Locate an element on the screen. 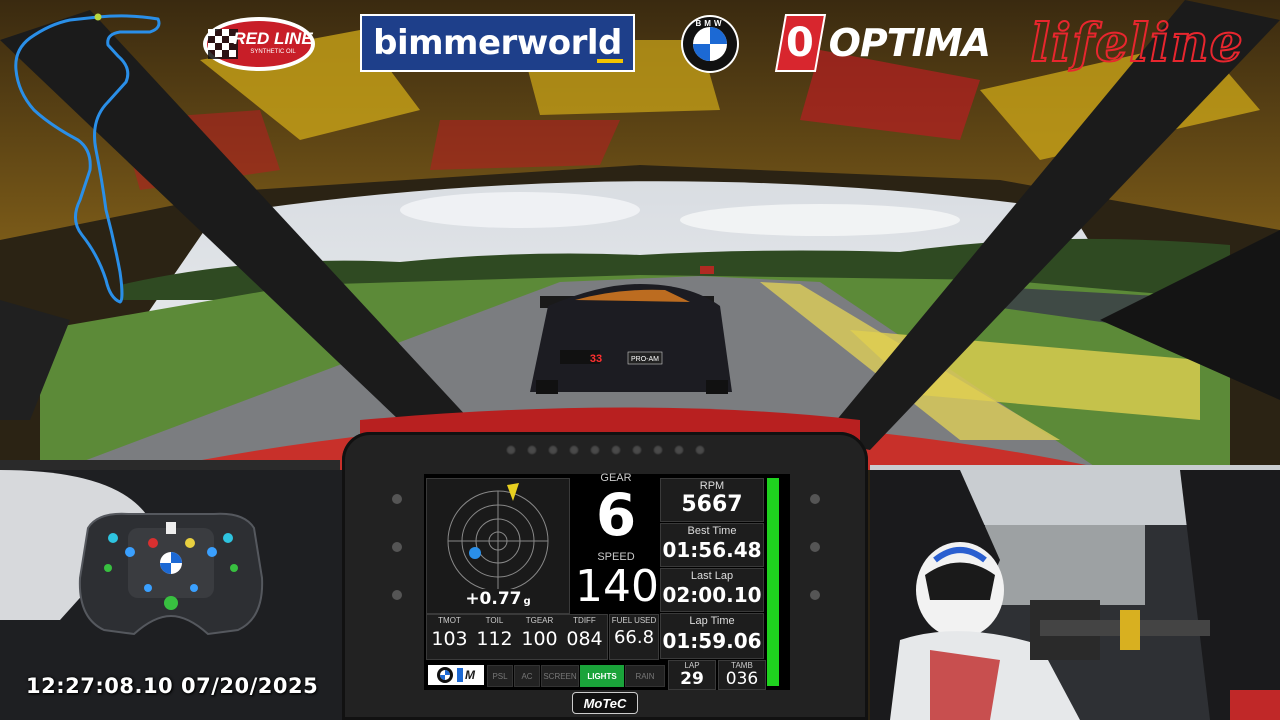  gforce-target-icon is located at coordinates (498, 536).